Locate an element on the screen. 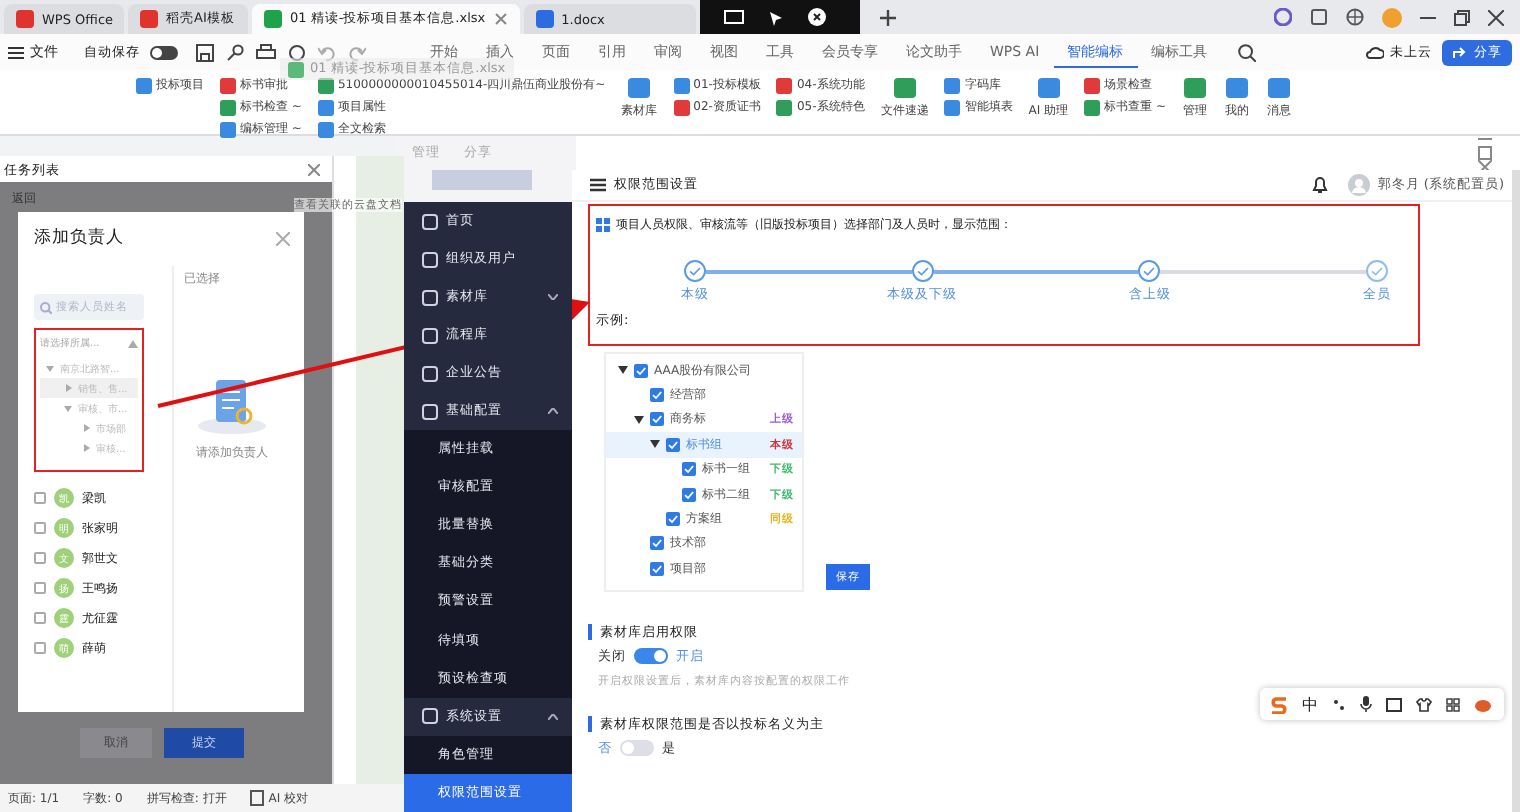  maximize-icon is located at coordinates (1485, 153).